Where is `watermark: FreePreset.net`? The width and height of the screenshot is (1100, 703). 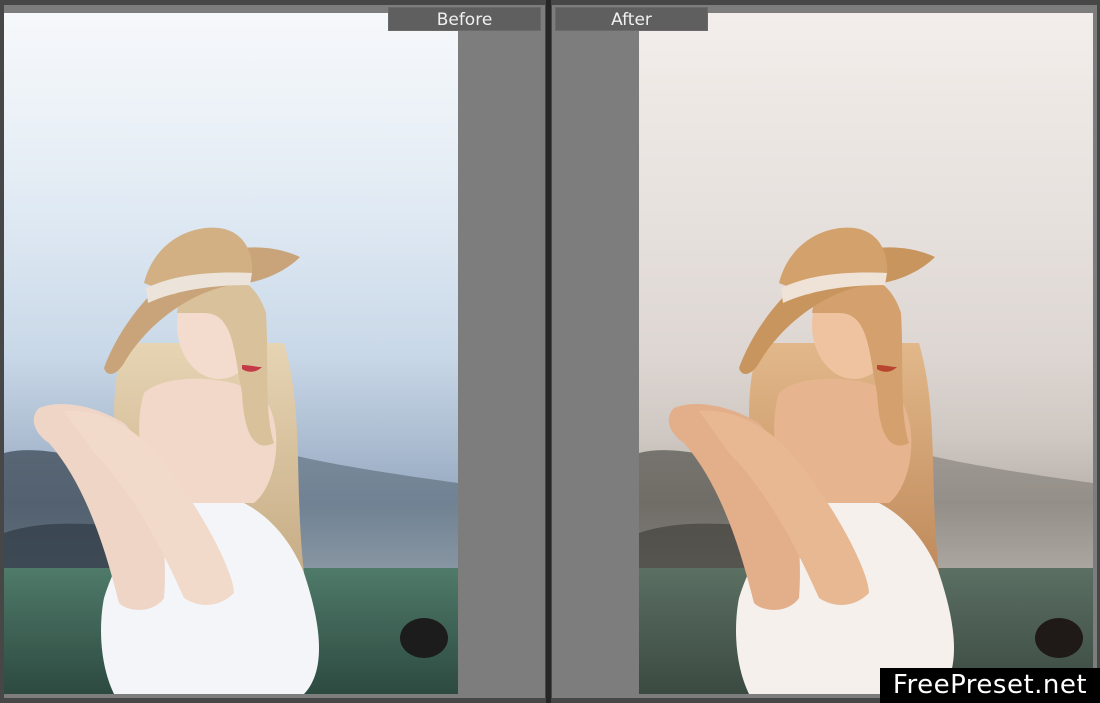 watermark: FreePreset.net is located at coordinates (990, 685).